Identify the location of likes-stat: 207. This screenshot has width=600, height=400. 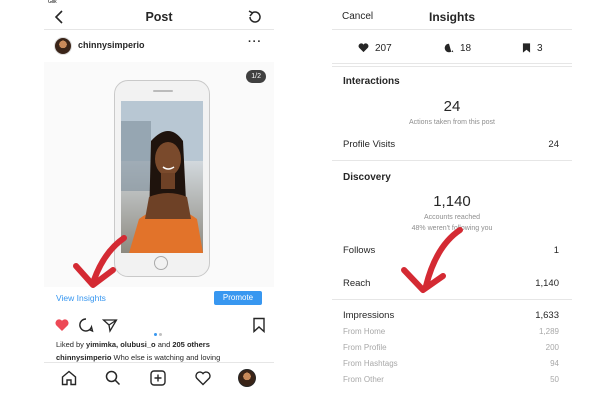
(375, 48).